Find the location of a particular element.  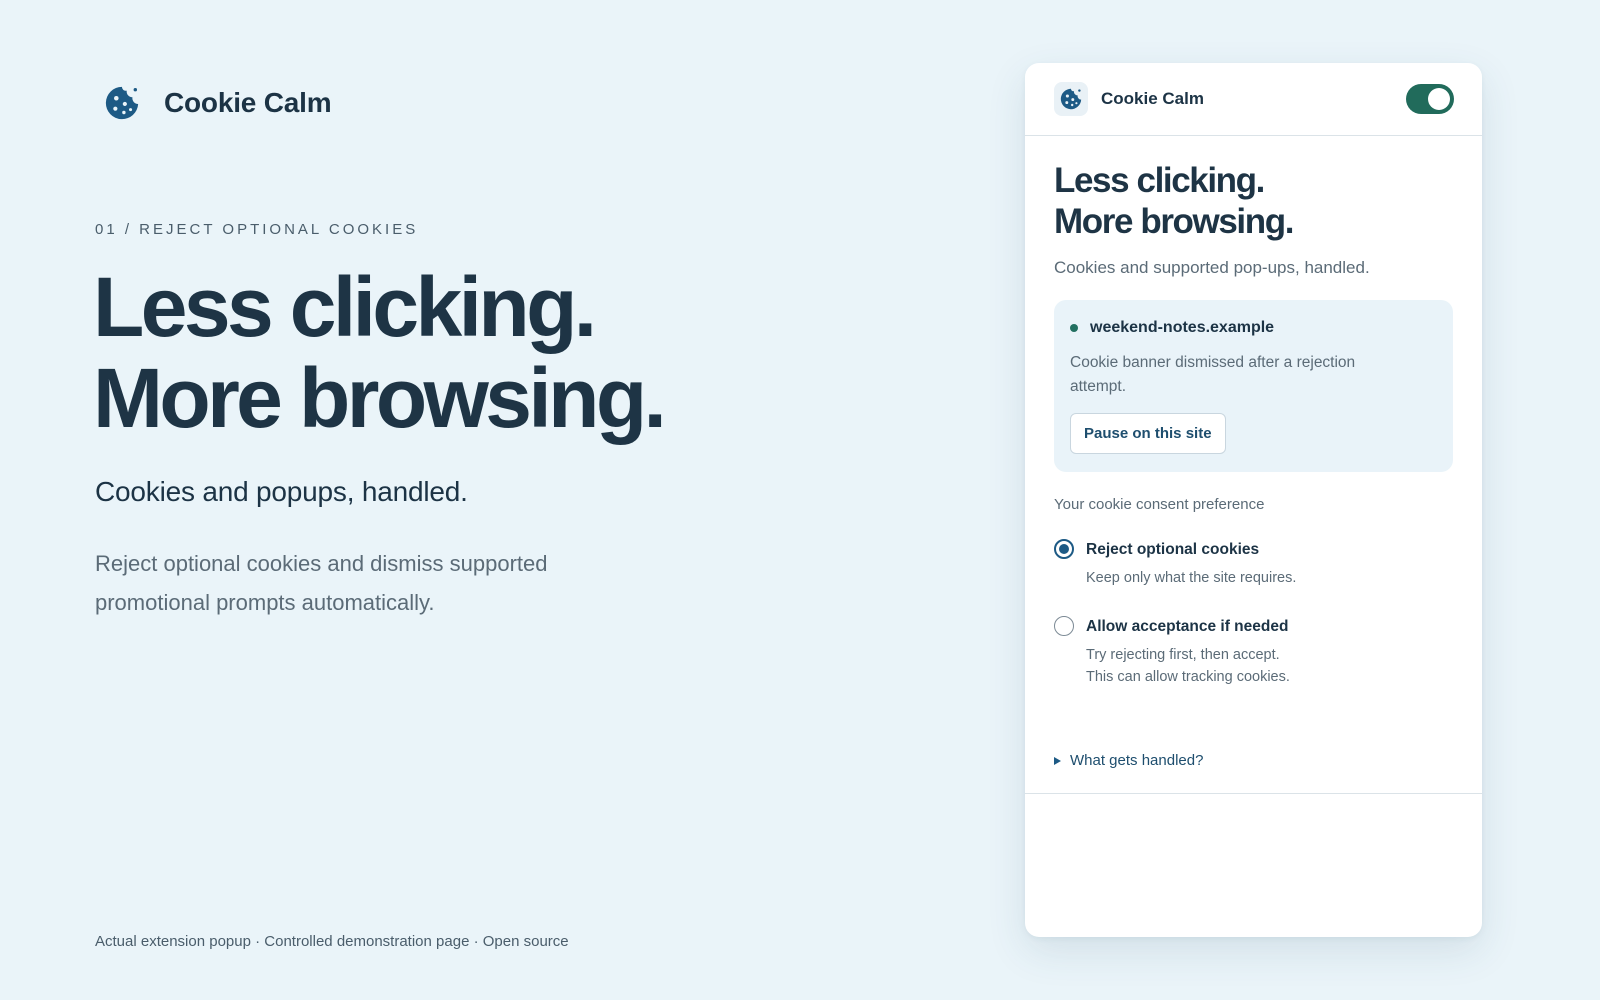

what-gets-handled-disclosure: What gets handled? is located at coordinates (1253, 760).